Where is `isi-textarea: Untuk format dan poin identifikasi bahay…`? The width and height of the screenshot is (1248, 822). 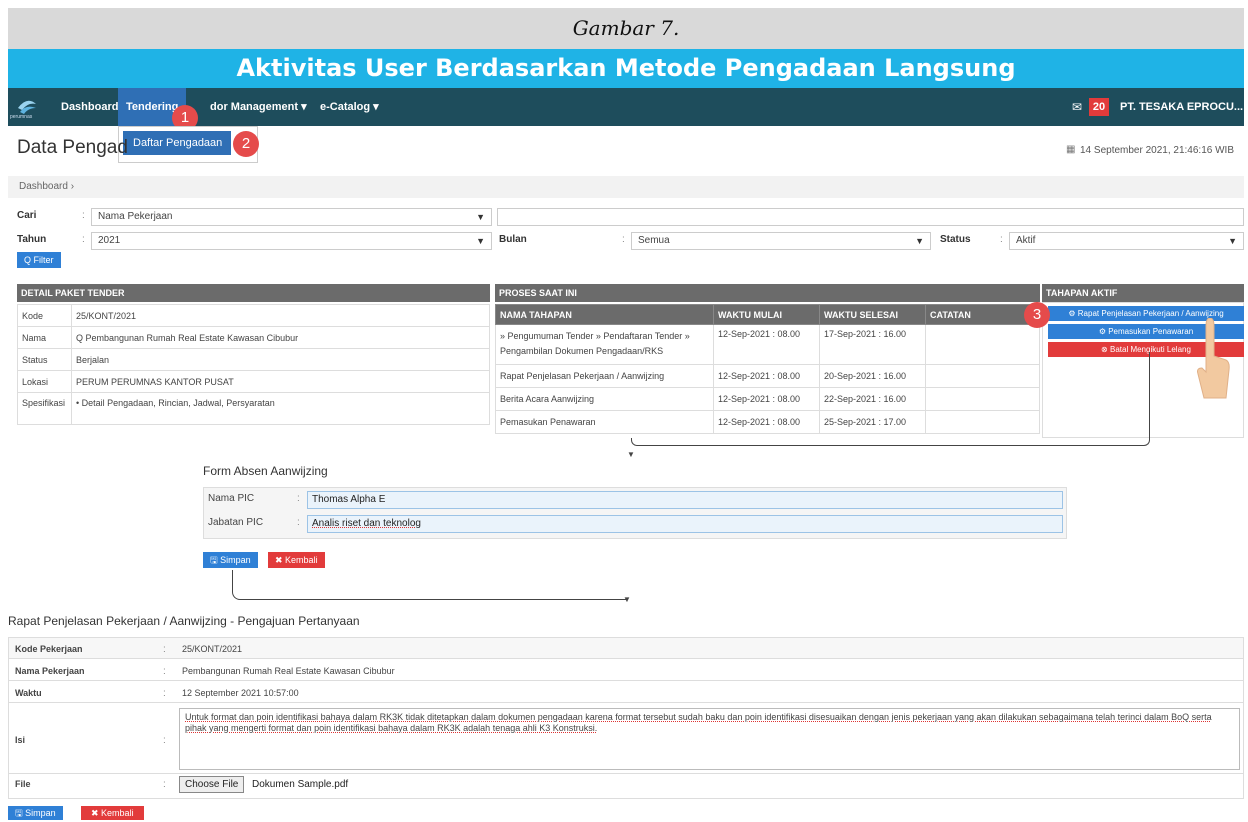 isi-textarea: Untuk format dan poin identifikasi bahay… is located at coordinates (709, 739).